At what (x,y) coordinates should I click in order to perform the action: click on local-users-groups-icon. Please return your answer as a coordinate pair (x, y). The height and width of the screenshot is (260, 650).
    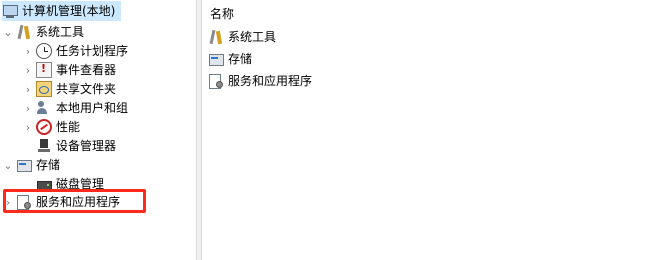
    Looking at the image, I should click on (44, 108).